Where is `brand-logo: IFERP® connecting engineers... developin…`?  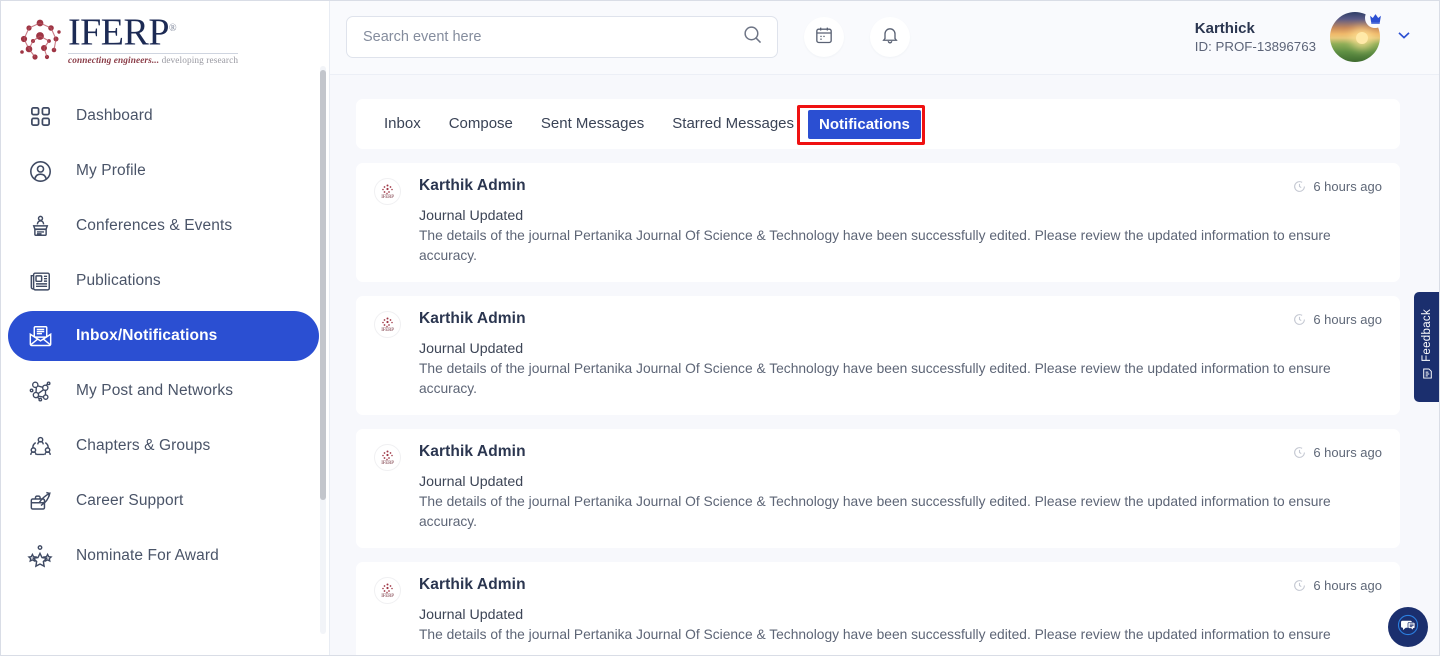 brand-logo: IFERP® connecting engineers... developin… is located at coordinates (164, 38).